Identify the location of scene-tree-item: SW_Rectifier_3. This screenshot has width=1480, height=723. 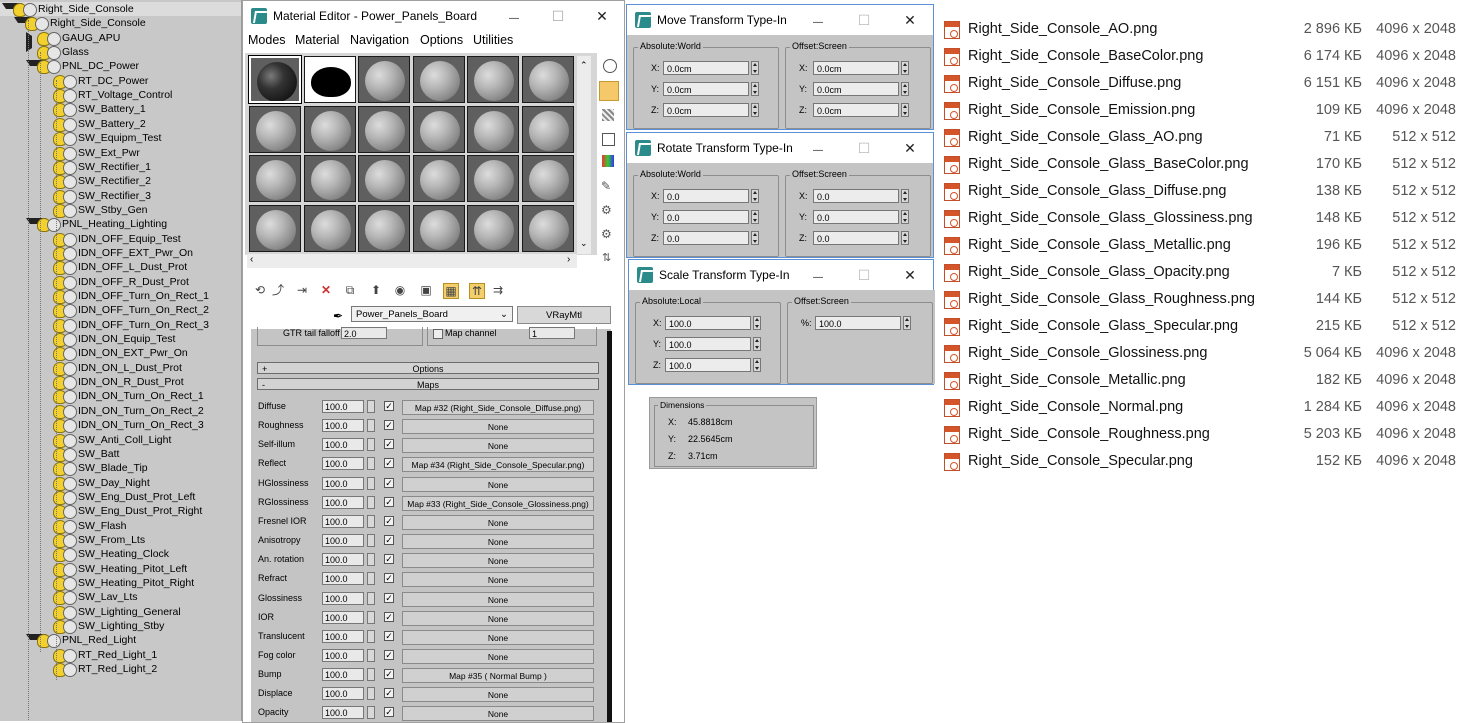
(120, 196).